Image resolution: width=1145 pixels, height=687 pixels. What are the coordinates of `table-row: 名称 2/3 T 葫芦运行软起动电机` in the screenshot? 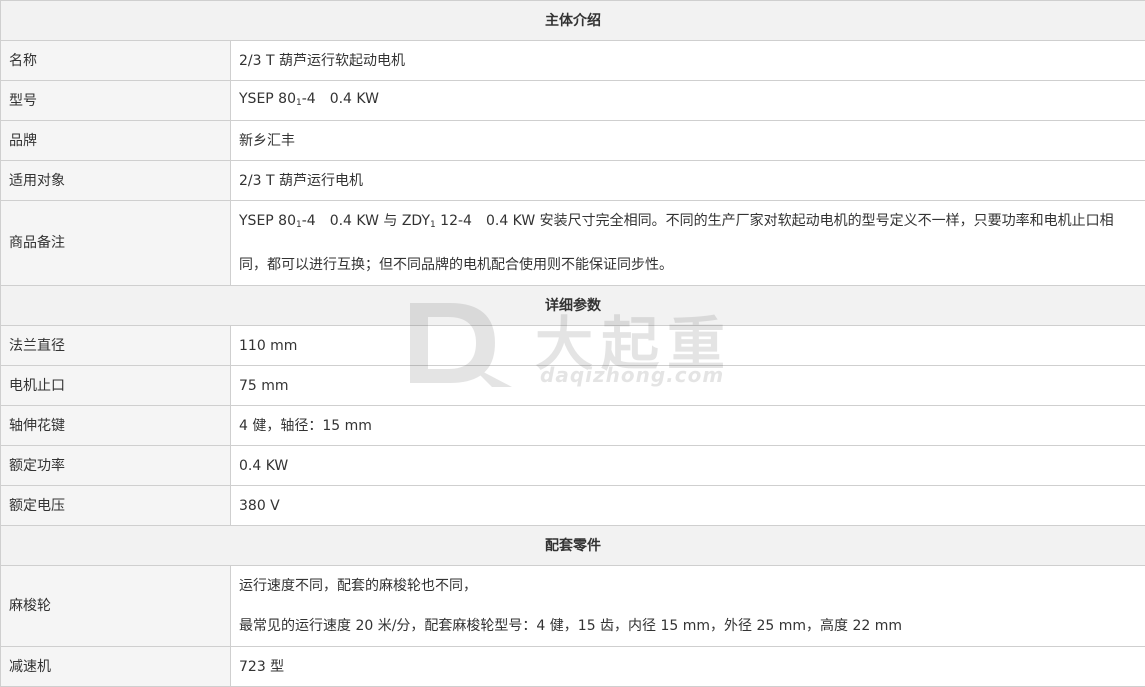 It's located at (573, 61).